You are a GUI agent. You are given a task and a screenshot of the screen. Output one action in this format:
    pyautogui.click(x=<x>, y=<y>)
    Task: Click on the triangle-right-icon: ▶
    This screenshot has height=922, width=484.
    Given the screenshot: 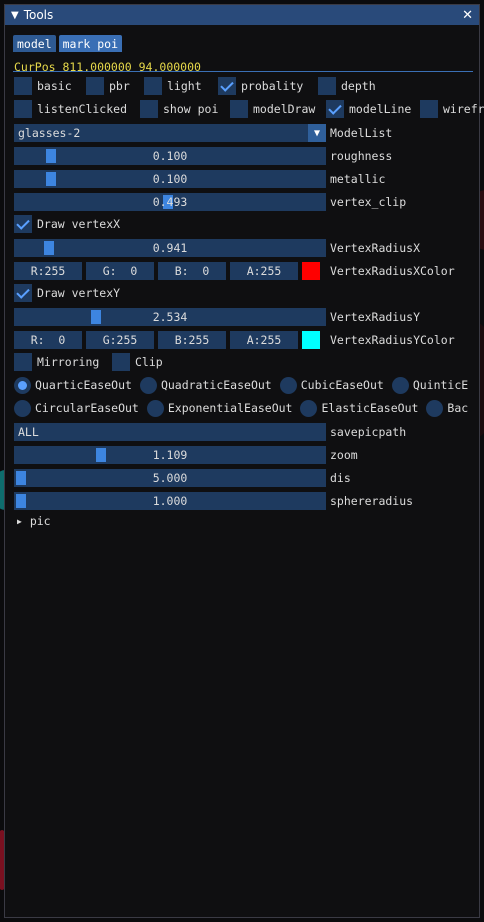 What is the action you would take?
    pyautogui.click(x=19, y=521)
    